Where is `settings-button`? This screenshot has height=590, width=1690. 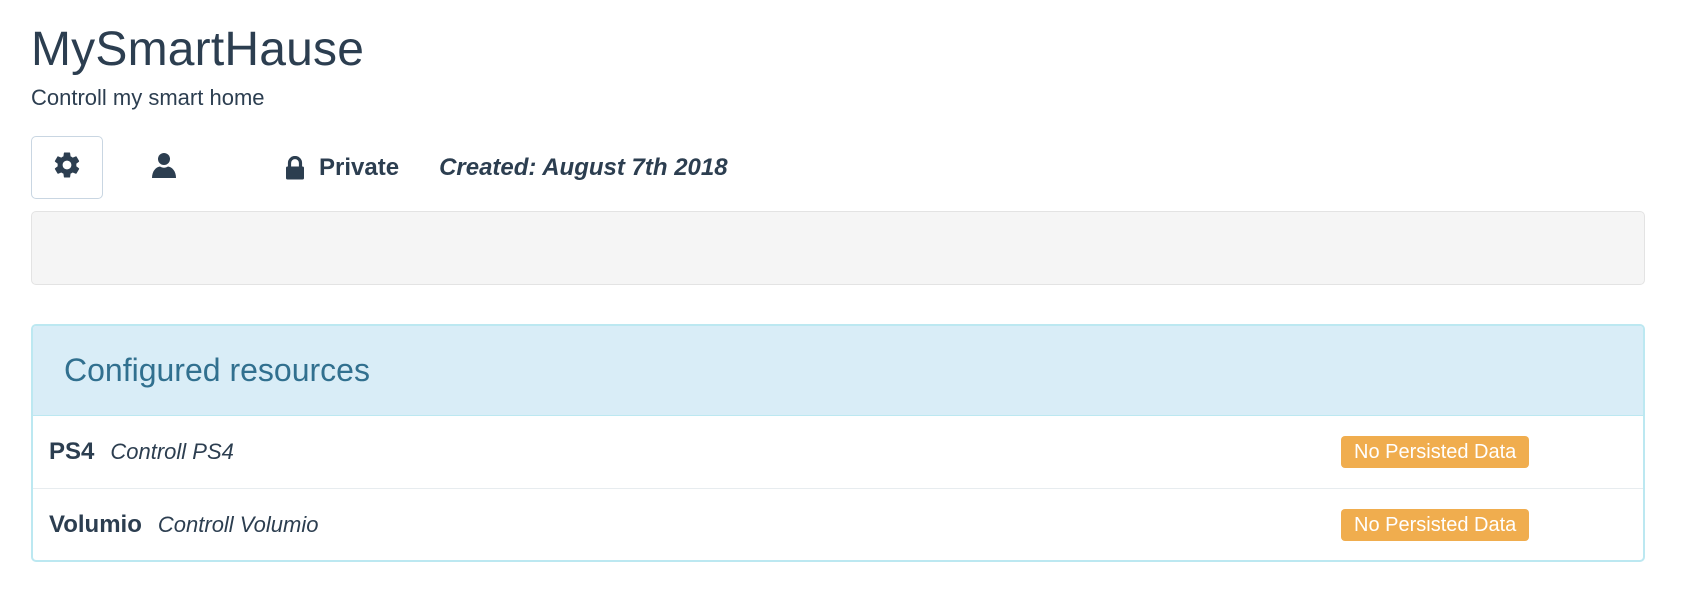 settings-button is located at coordinates (67, 167).